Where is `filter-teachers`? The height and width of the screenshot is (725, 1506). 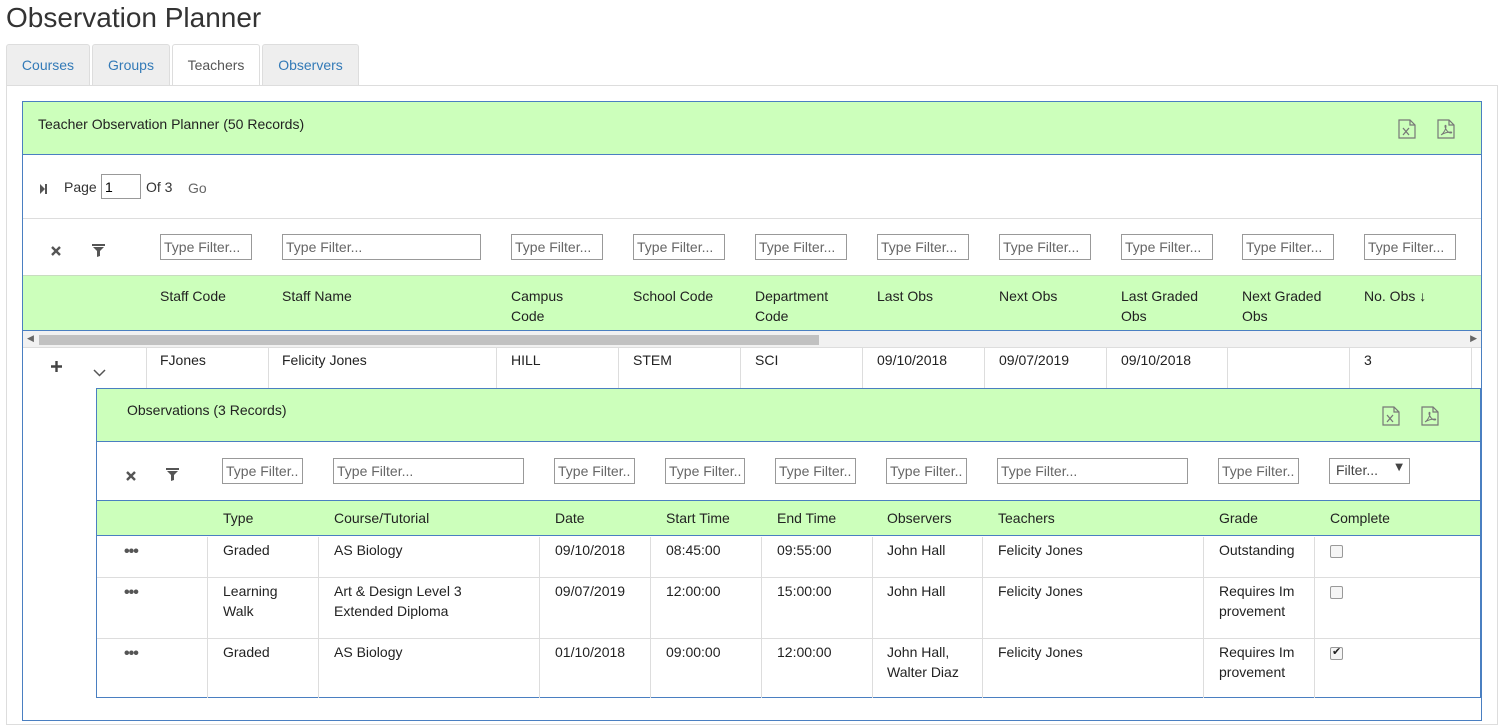
filter-teachers is located at coordinates (1092, 471).